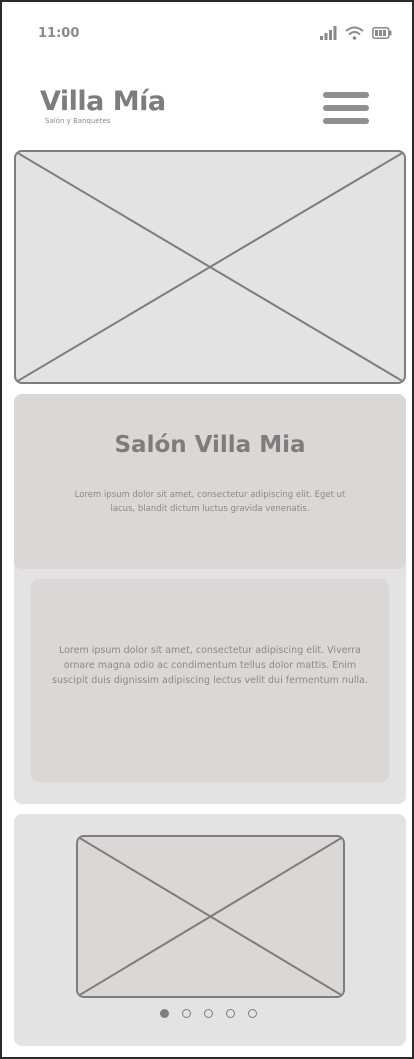 The width and height of the screenshot is (414, 1059). I want to click on brand-title: Villa Mía, so click(103, 101).